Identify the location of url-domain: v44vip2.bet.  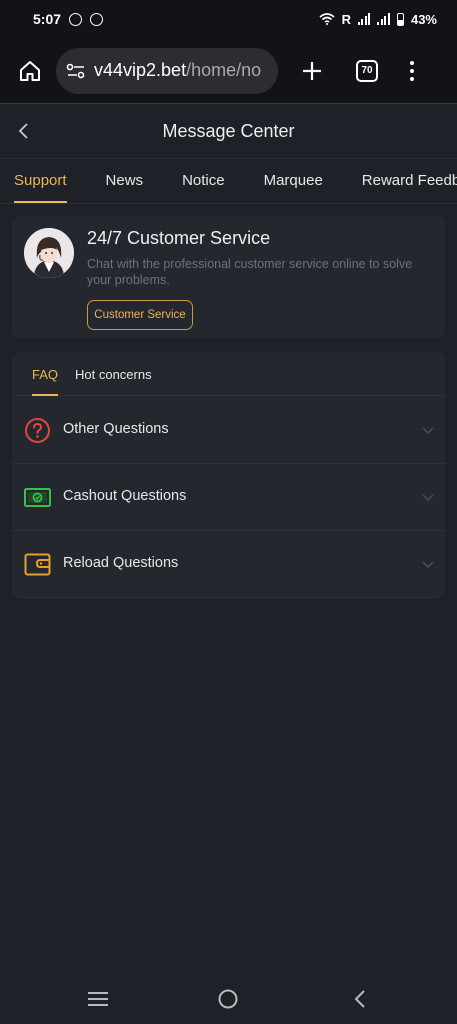
(140, 70).